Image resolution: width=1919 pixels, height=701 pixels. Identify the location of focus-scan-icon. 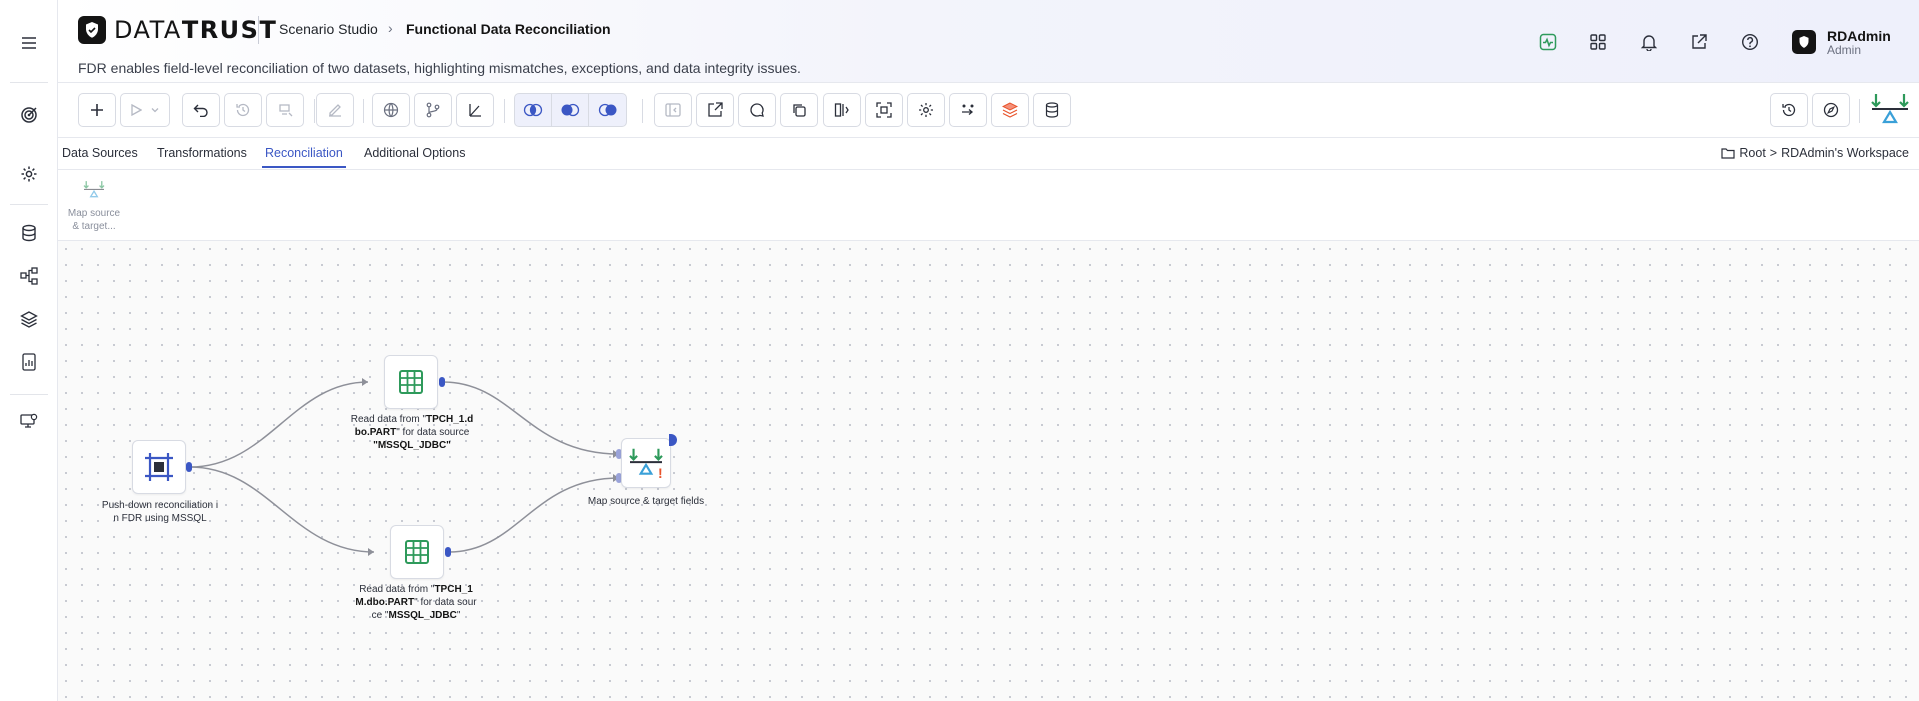
(884, 110).